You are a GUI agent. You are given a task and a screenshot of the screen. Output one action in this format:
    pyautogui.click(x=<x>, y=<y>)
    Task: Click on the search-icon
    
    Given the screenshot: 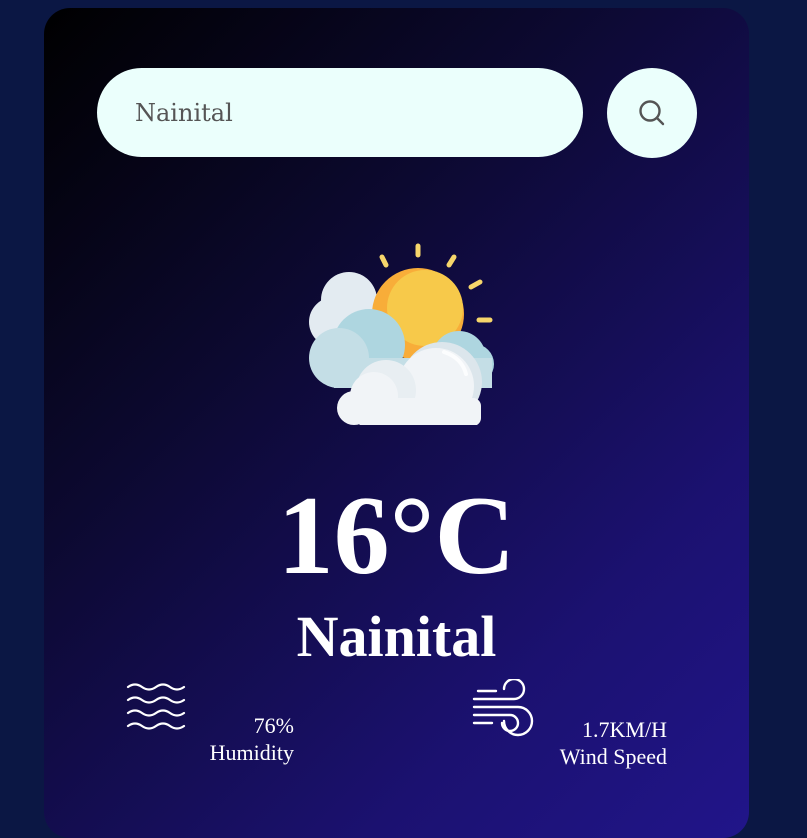 What is the action you would take?
    pyautogui.click(x=652, y=113)
    